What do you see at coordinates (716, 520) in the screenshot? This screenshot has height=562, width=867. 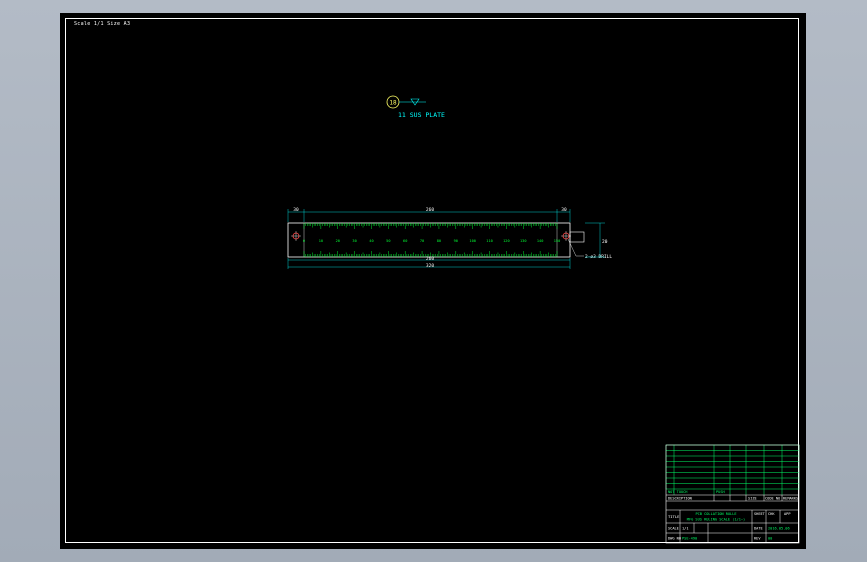 I see `tb-title-line2: MFG SUS RULING SCALE (1/1~)` at bounding box center [716, 520].